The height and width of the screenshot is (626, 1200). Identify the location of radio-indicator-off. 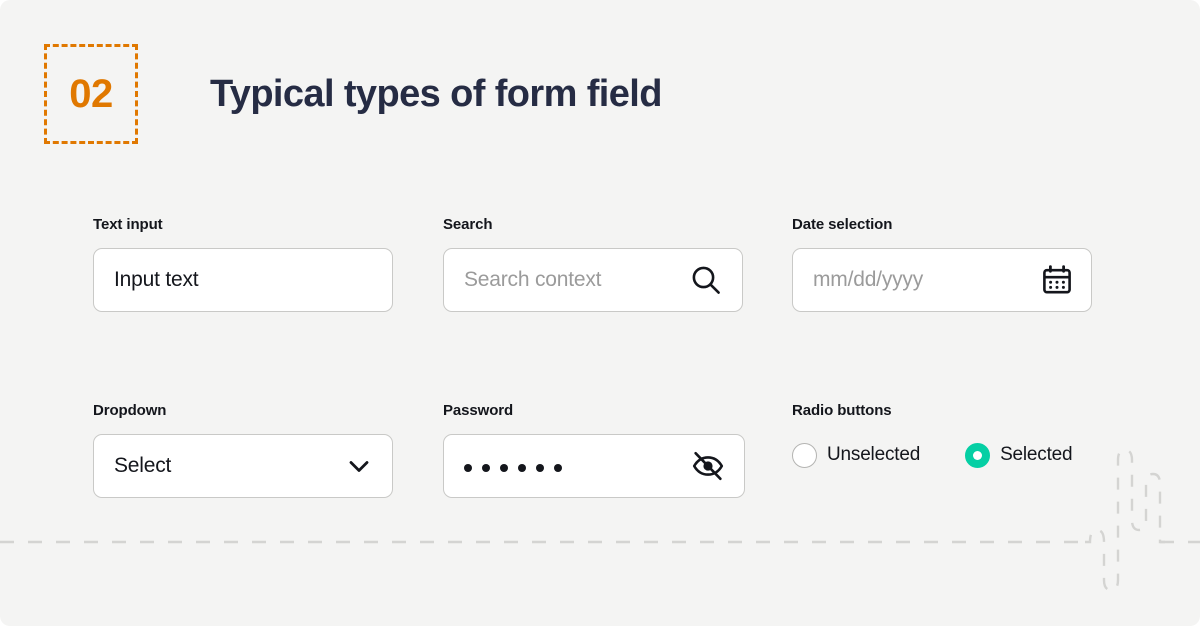
(804, 455).